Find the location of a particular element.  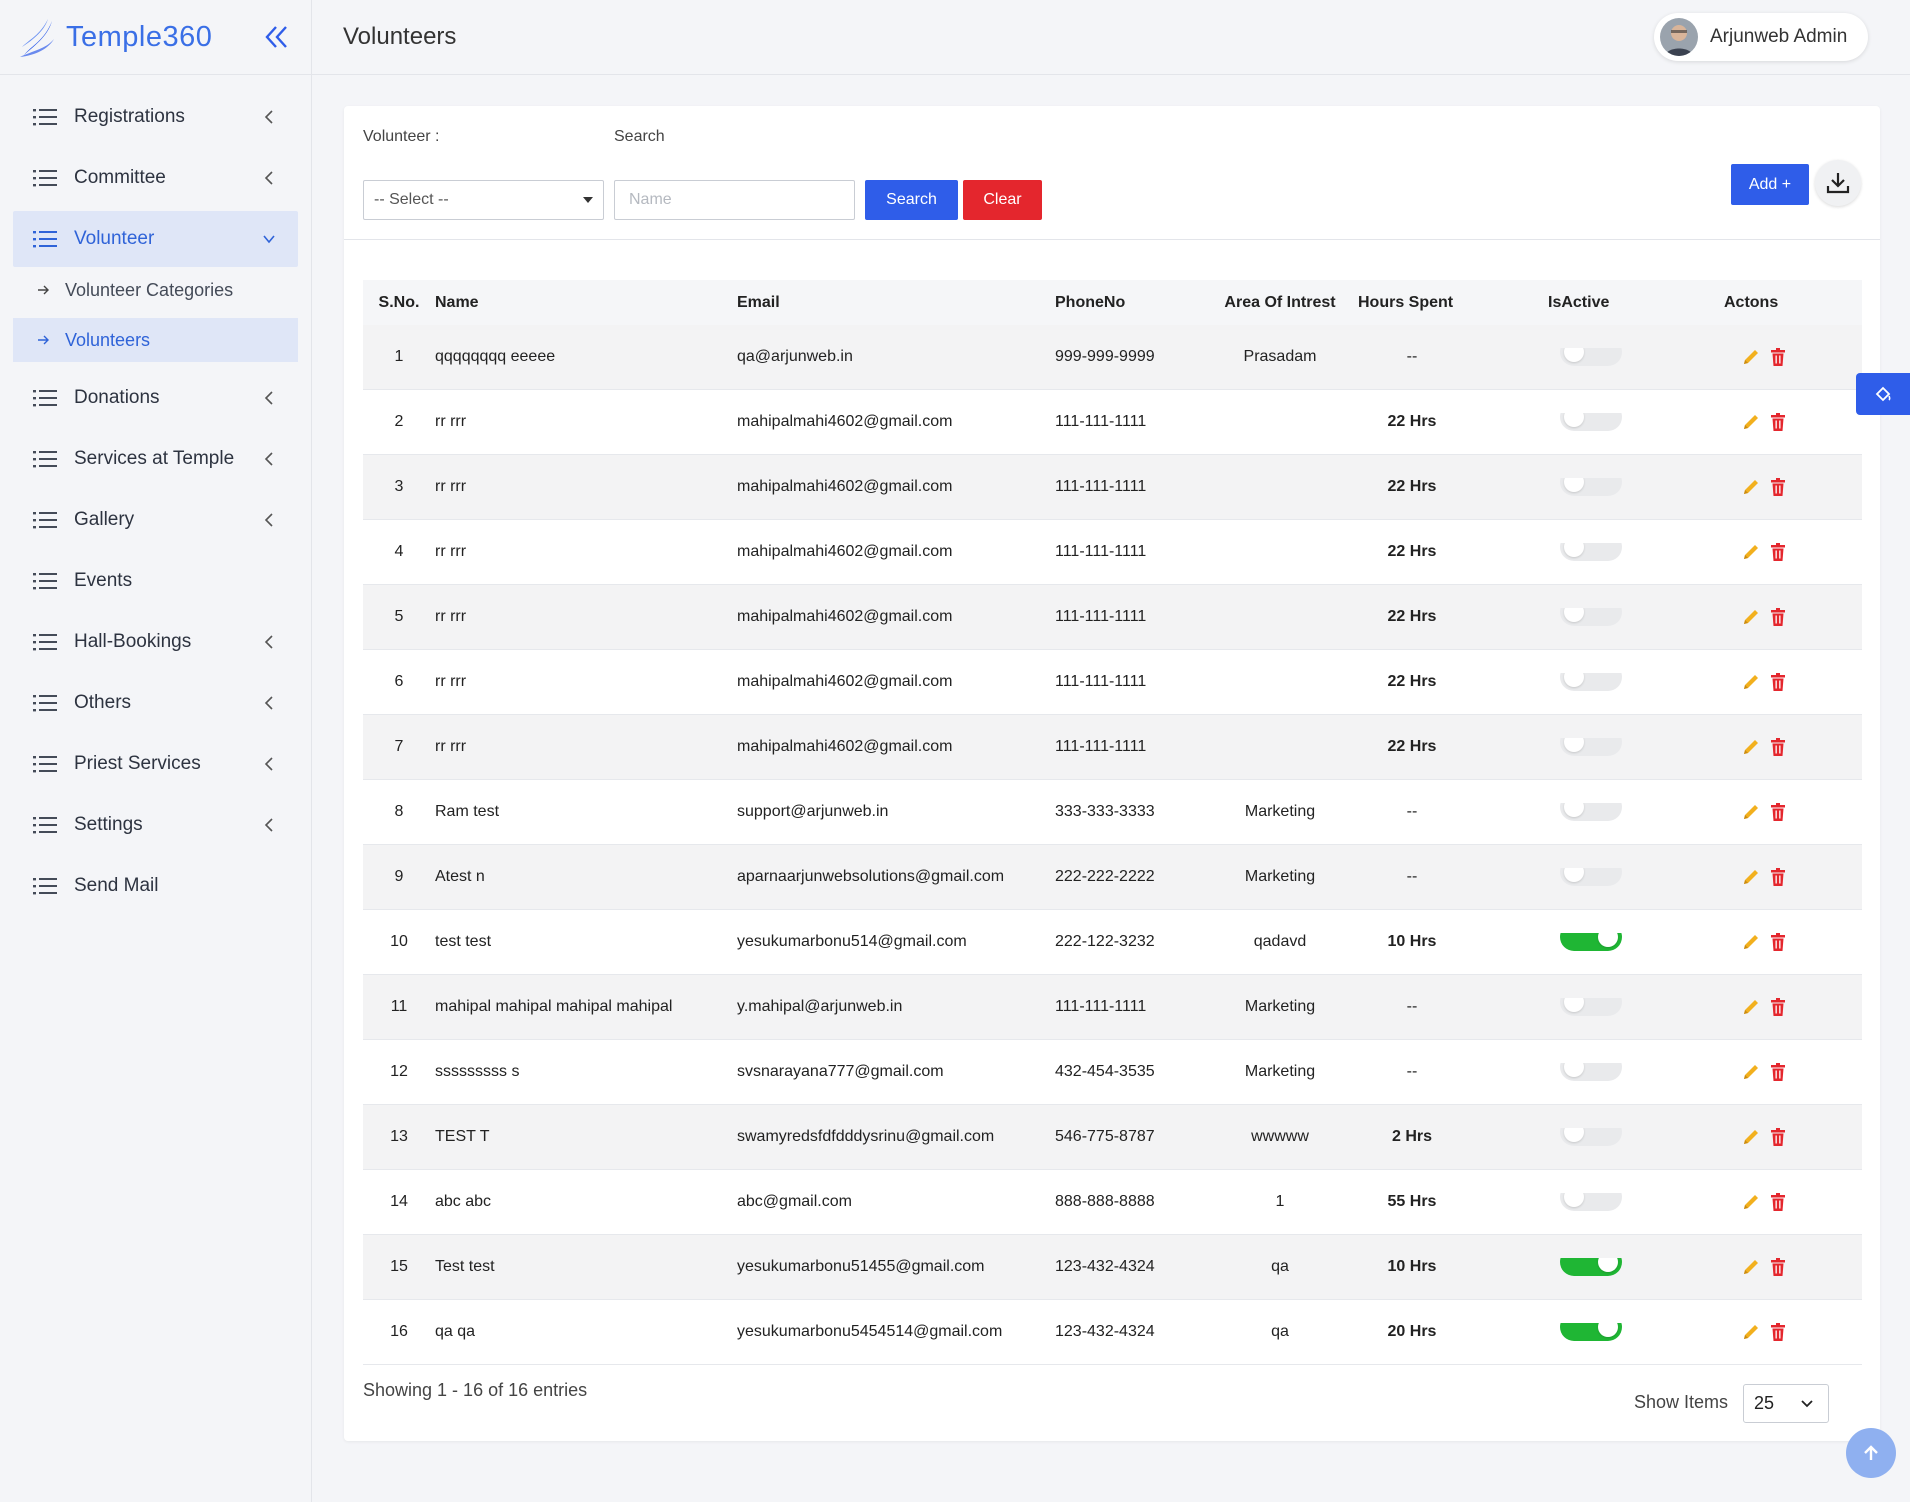

add-button: Add + is located at coordinates (1770, 184).